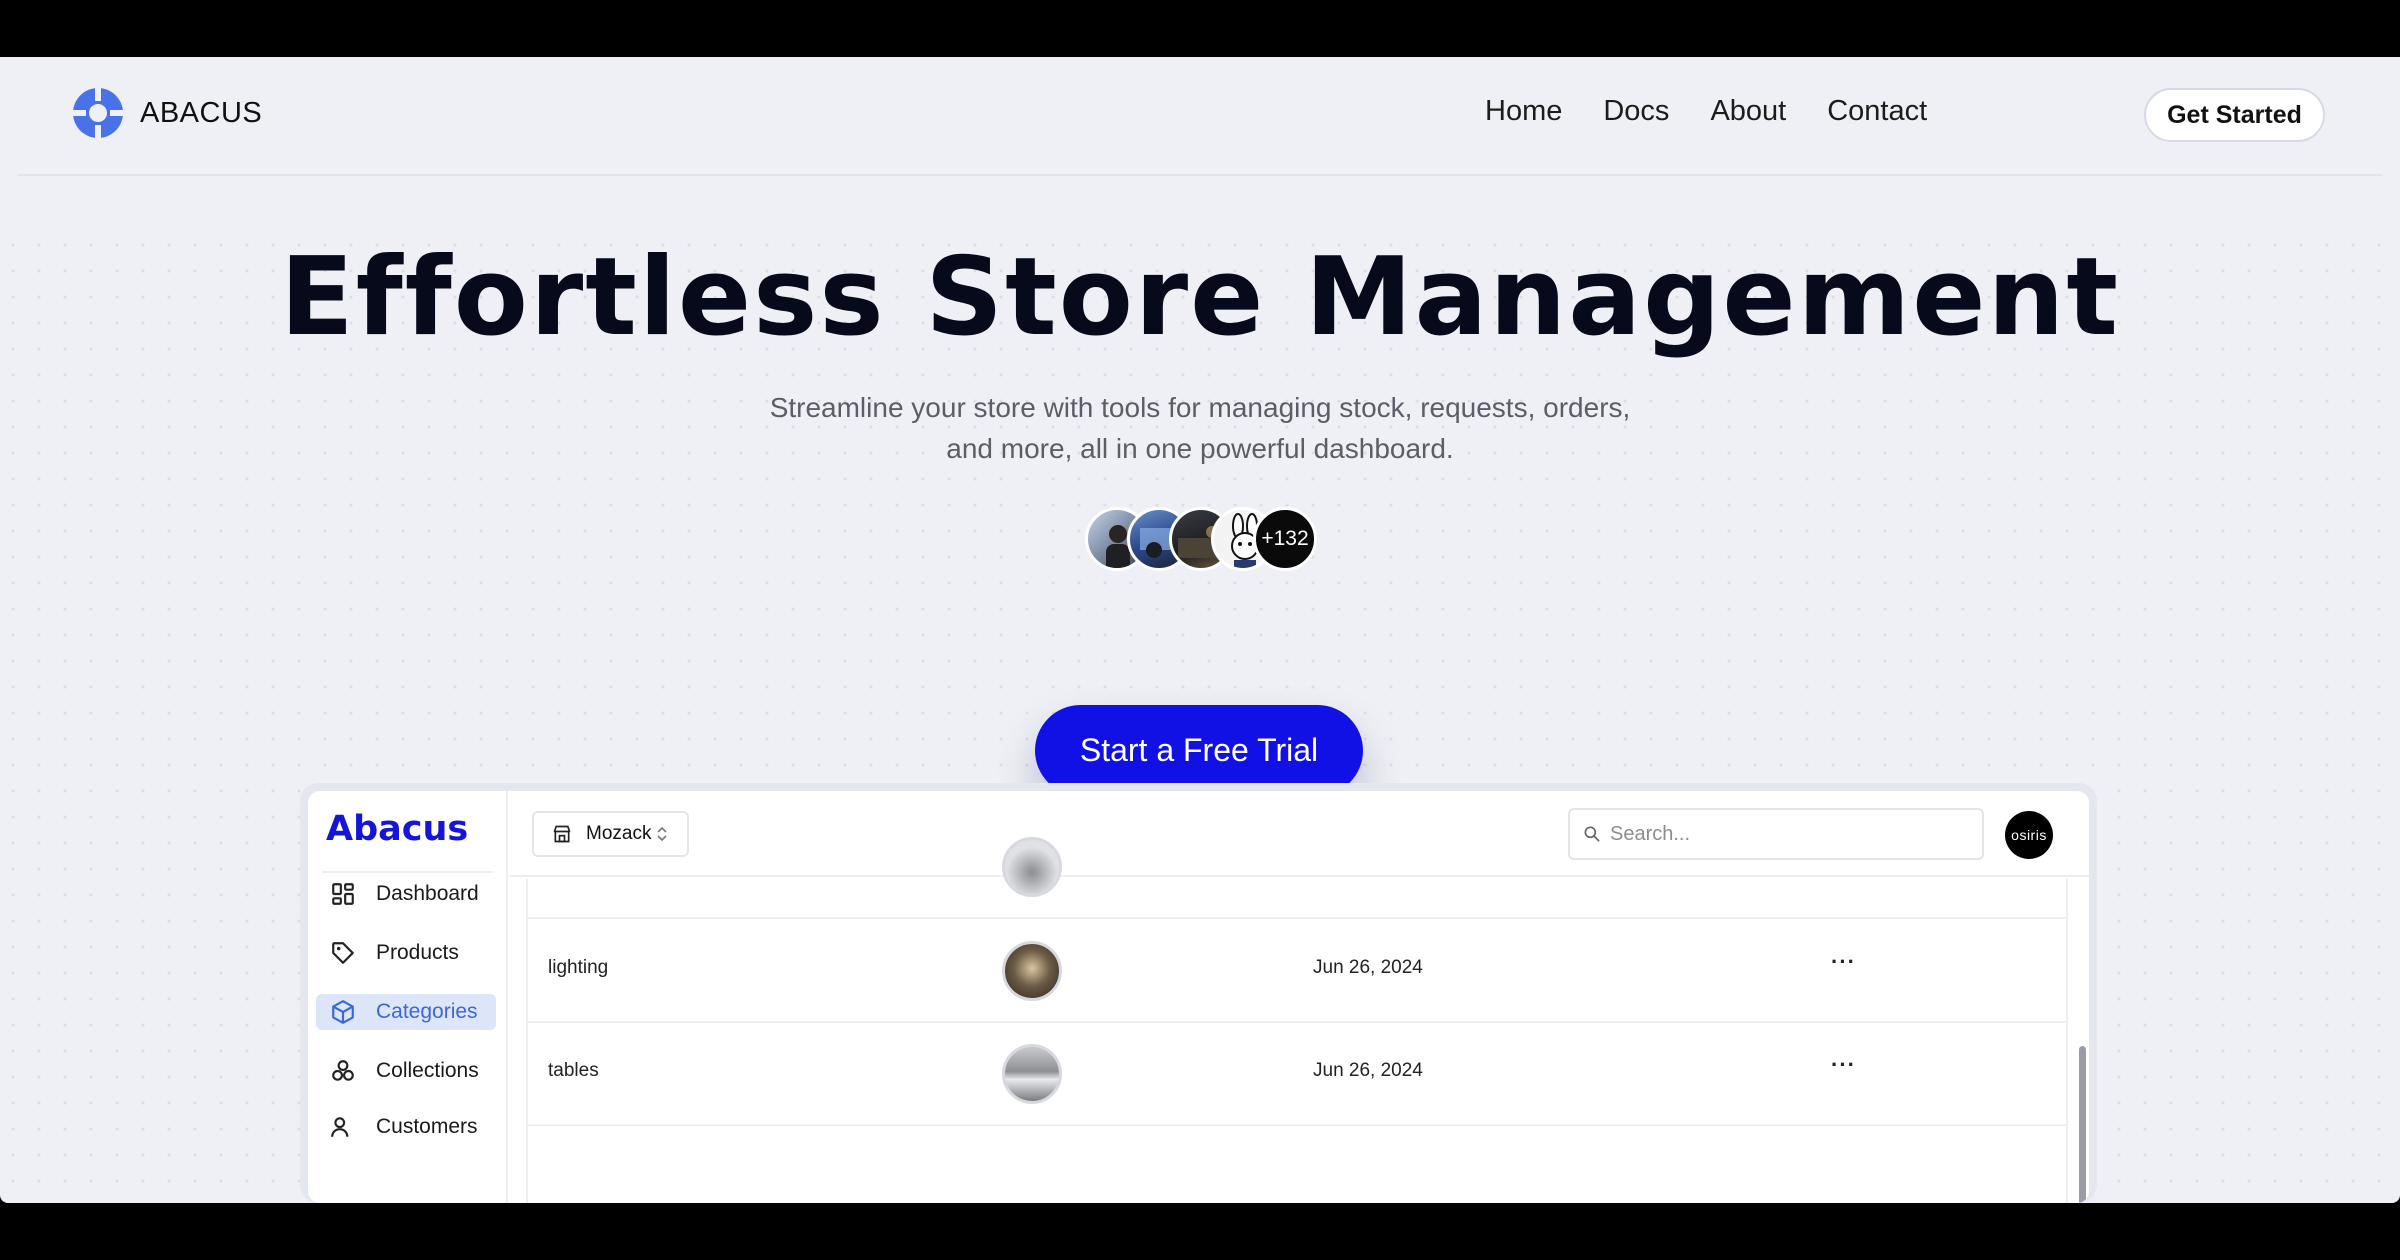  I want to click on sidebar-item-dashboard: Dashboard, so click(406, 894).